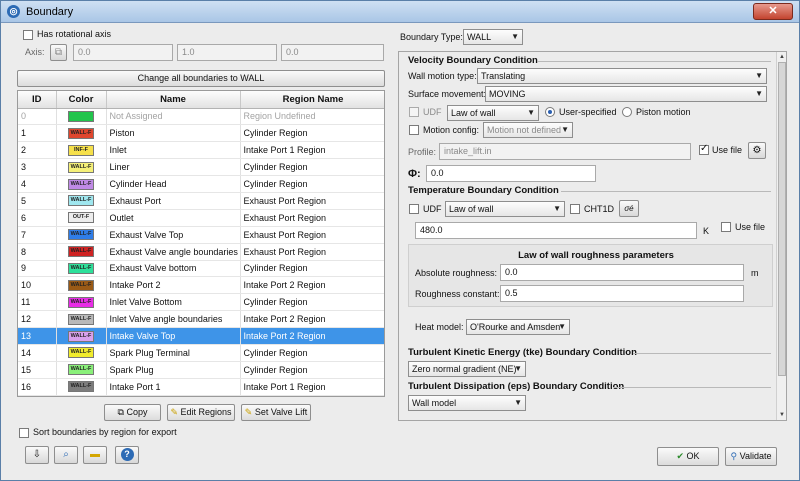 The width and height of the screenshot is (800, 481). What do you see at coordinates (688, 456) in the screenshot?
I see `ok-button: ✔ OK` at bounding box center [688, 456].